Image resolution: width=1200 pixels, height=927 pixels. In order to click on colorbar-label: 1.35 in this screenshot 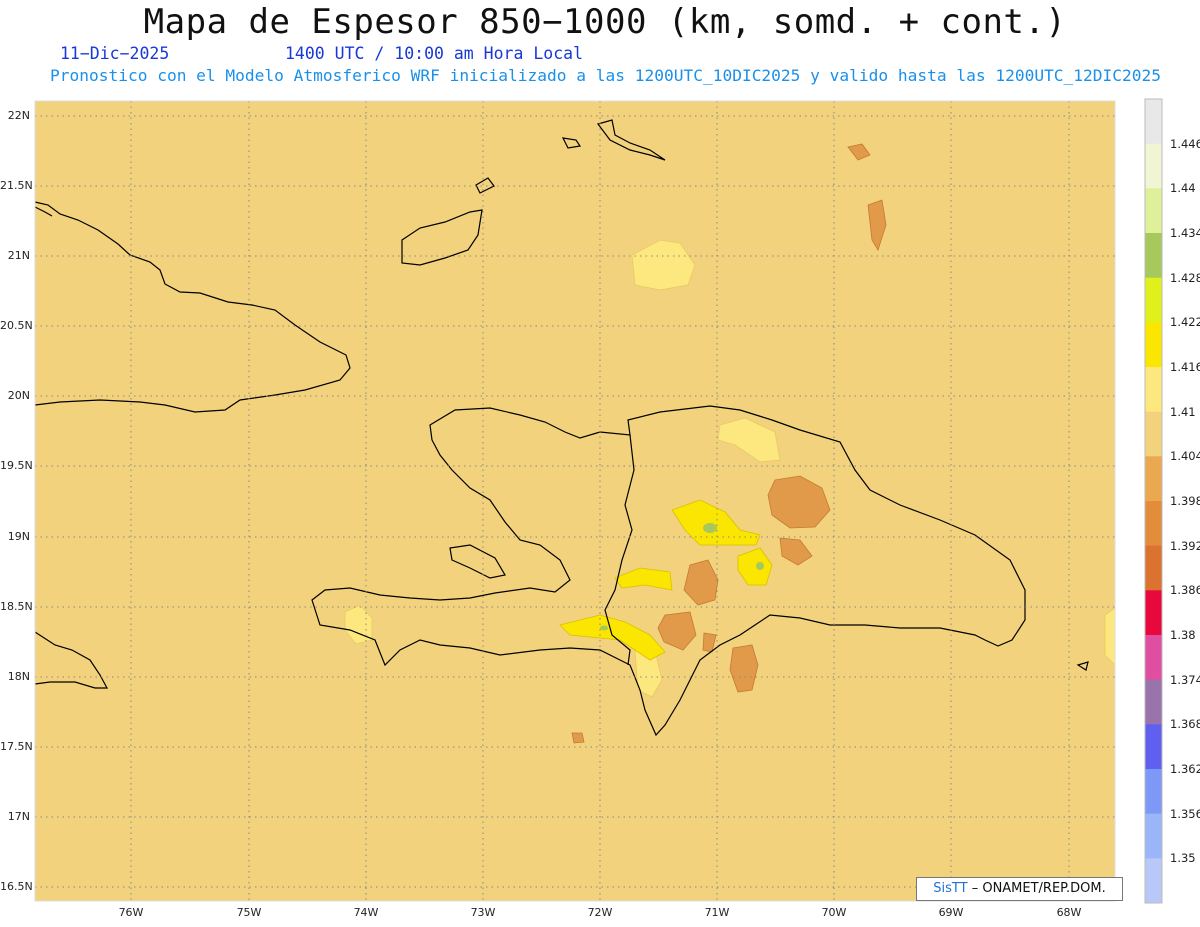, I will do `click(1183, 858)`.